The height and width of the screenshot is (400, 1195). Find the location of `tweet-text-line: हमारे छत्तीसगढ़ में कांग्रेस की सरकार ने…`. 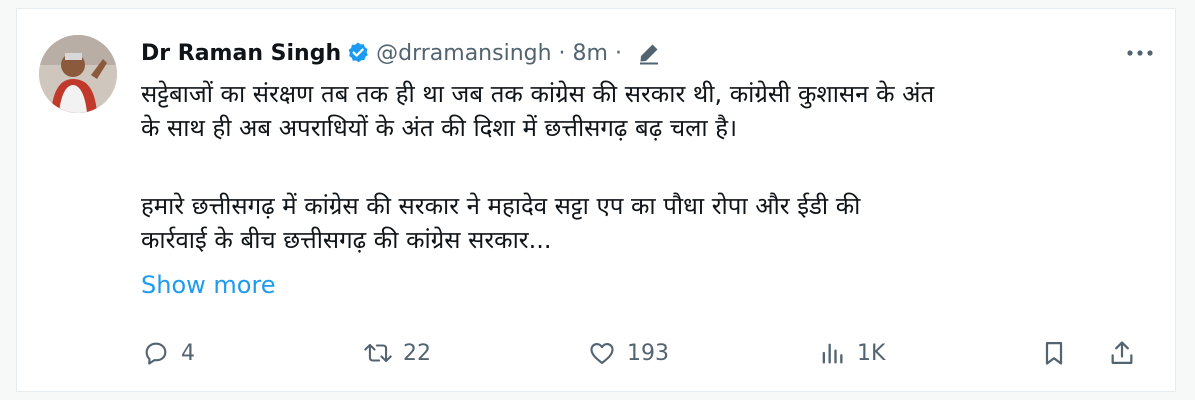

tweet-text-line: हमारे छत्तीसगढ़ में कांग्रेस की सरकार ने… is located at coordinates (501, 206).